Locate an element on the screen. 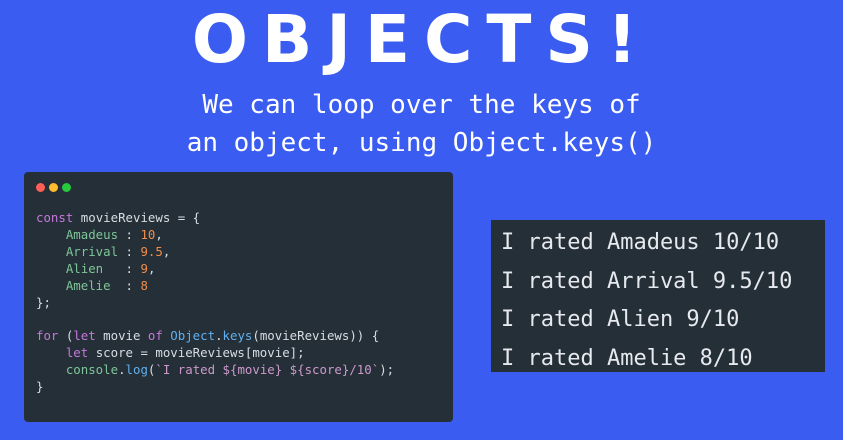 Image resolution: width=843 pixels, height=440 pixels. console-line: I rated Amadeus 10/10 is located at coordinates (640, 242).